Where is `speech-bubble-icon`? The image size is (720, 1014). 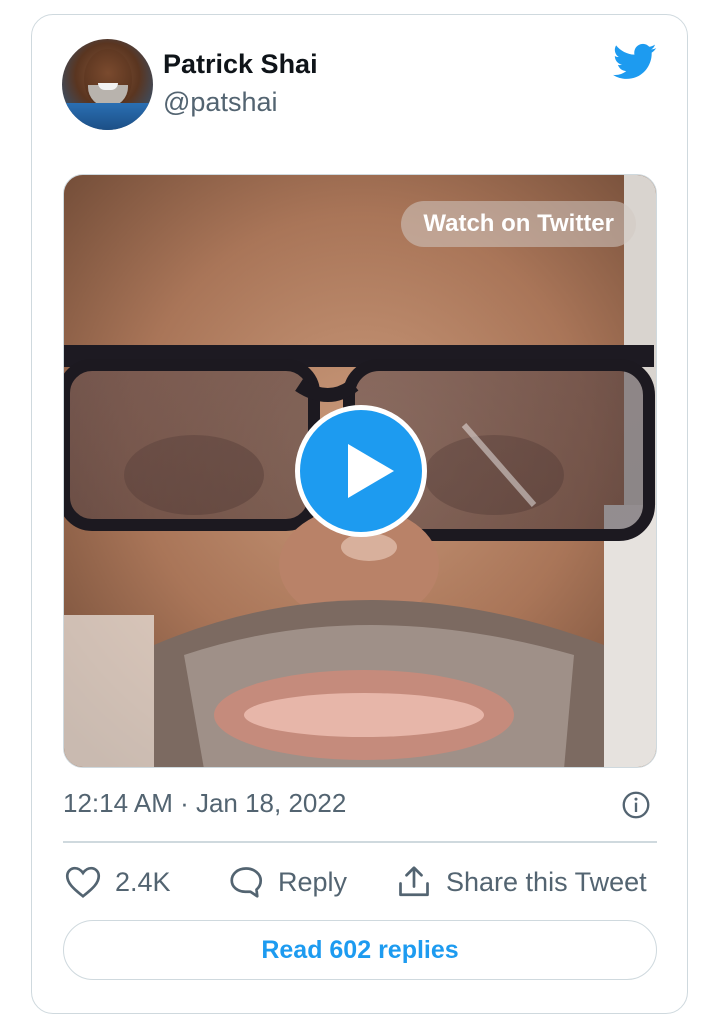 speech-bubble-icon is located at coordinates (246, 882).